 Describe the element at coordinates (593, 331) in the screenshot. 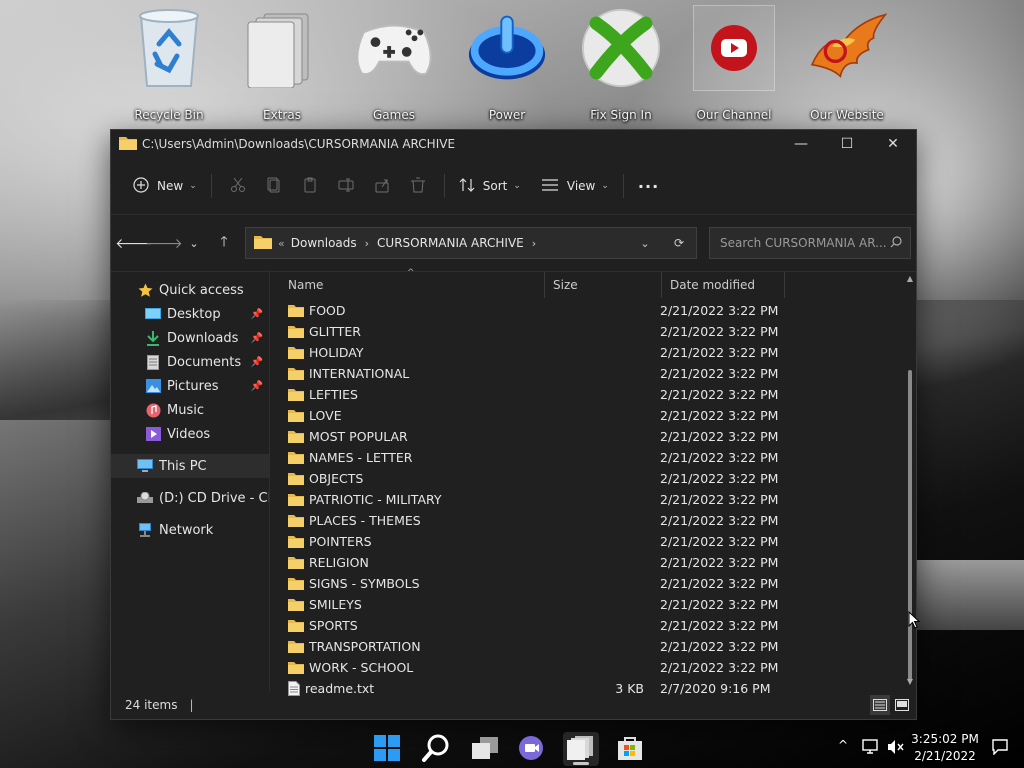

I see `table-row: GLITTER 2/21/2022 3:22 PM` at that location.